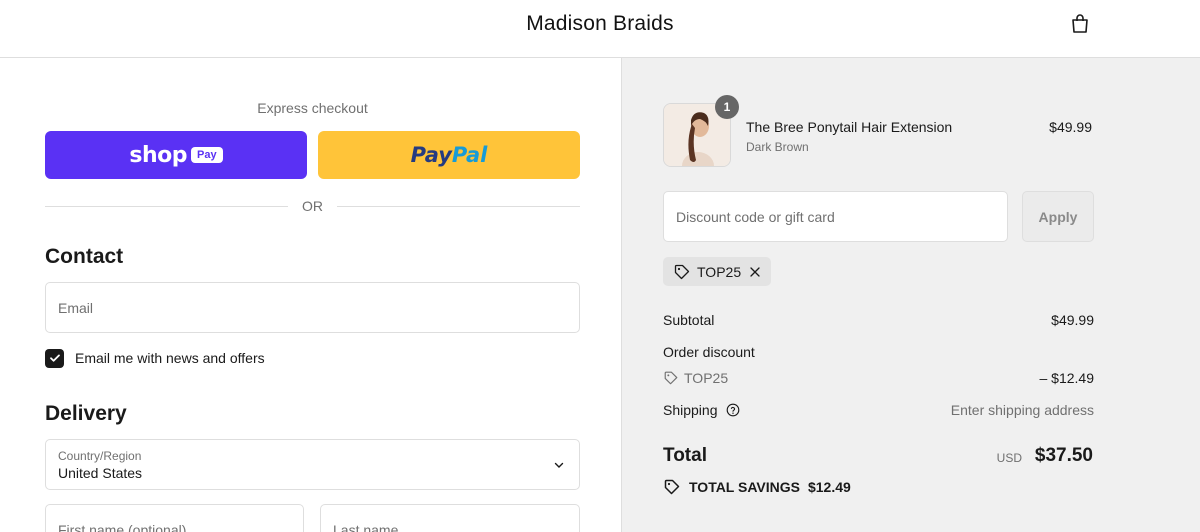  I want to click on delivery-heading: Delivery, so click(86, 413).